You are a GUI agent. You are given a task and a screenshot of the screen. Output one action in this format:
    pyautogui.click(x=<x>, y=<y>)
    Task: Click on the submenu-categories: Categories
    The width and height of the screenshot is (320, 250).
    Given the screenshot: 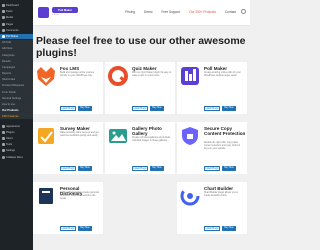 What is the action you would take?
    pyautogui.click(x=16, y=55)
    